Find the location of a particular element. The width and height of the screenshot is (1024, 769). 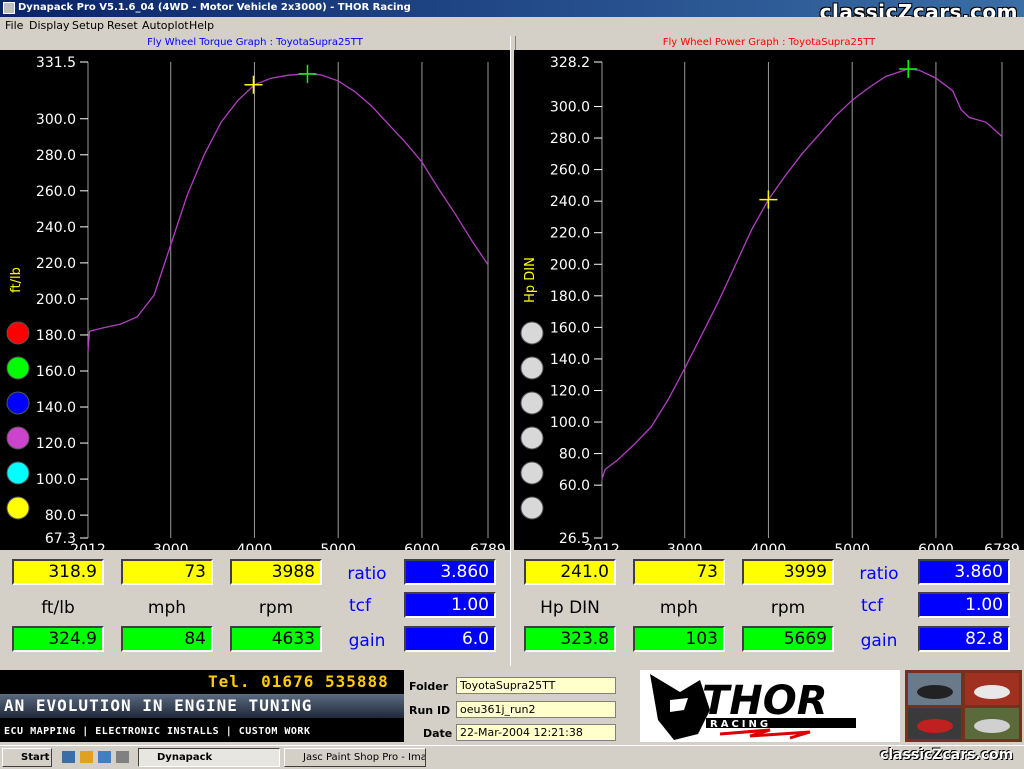

menu-setup: Setup is located at coordinates (88, 25).